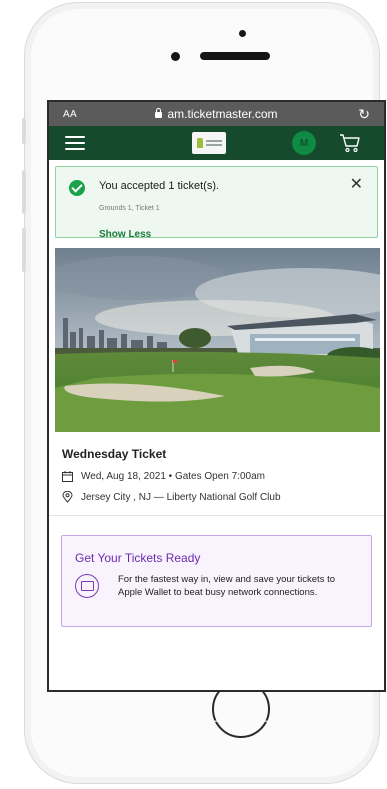 The width and height of the screenshot is (387, 789). What do you see at coordinates (67, 497) in the screenshot?
I see `location-pin-icon` at bounding box center [67, 497].